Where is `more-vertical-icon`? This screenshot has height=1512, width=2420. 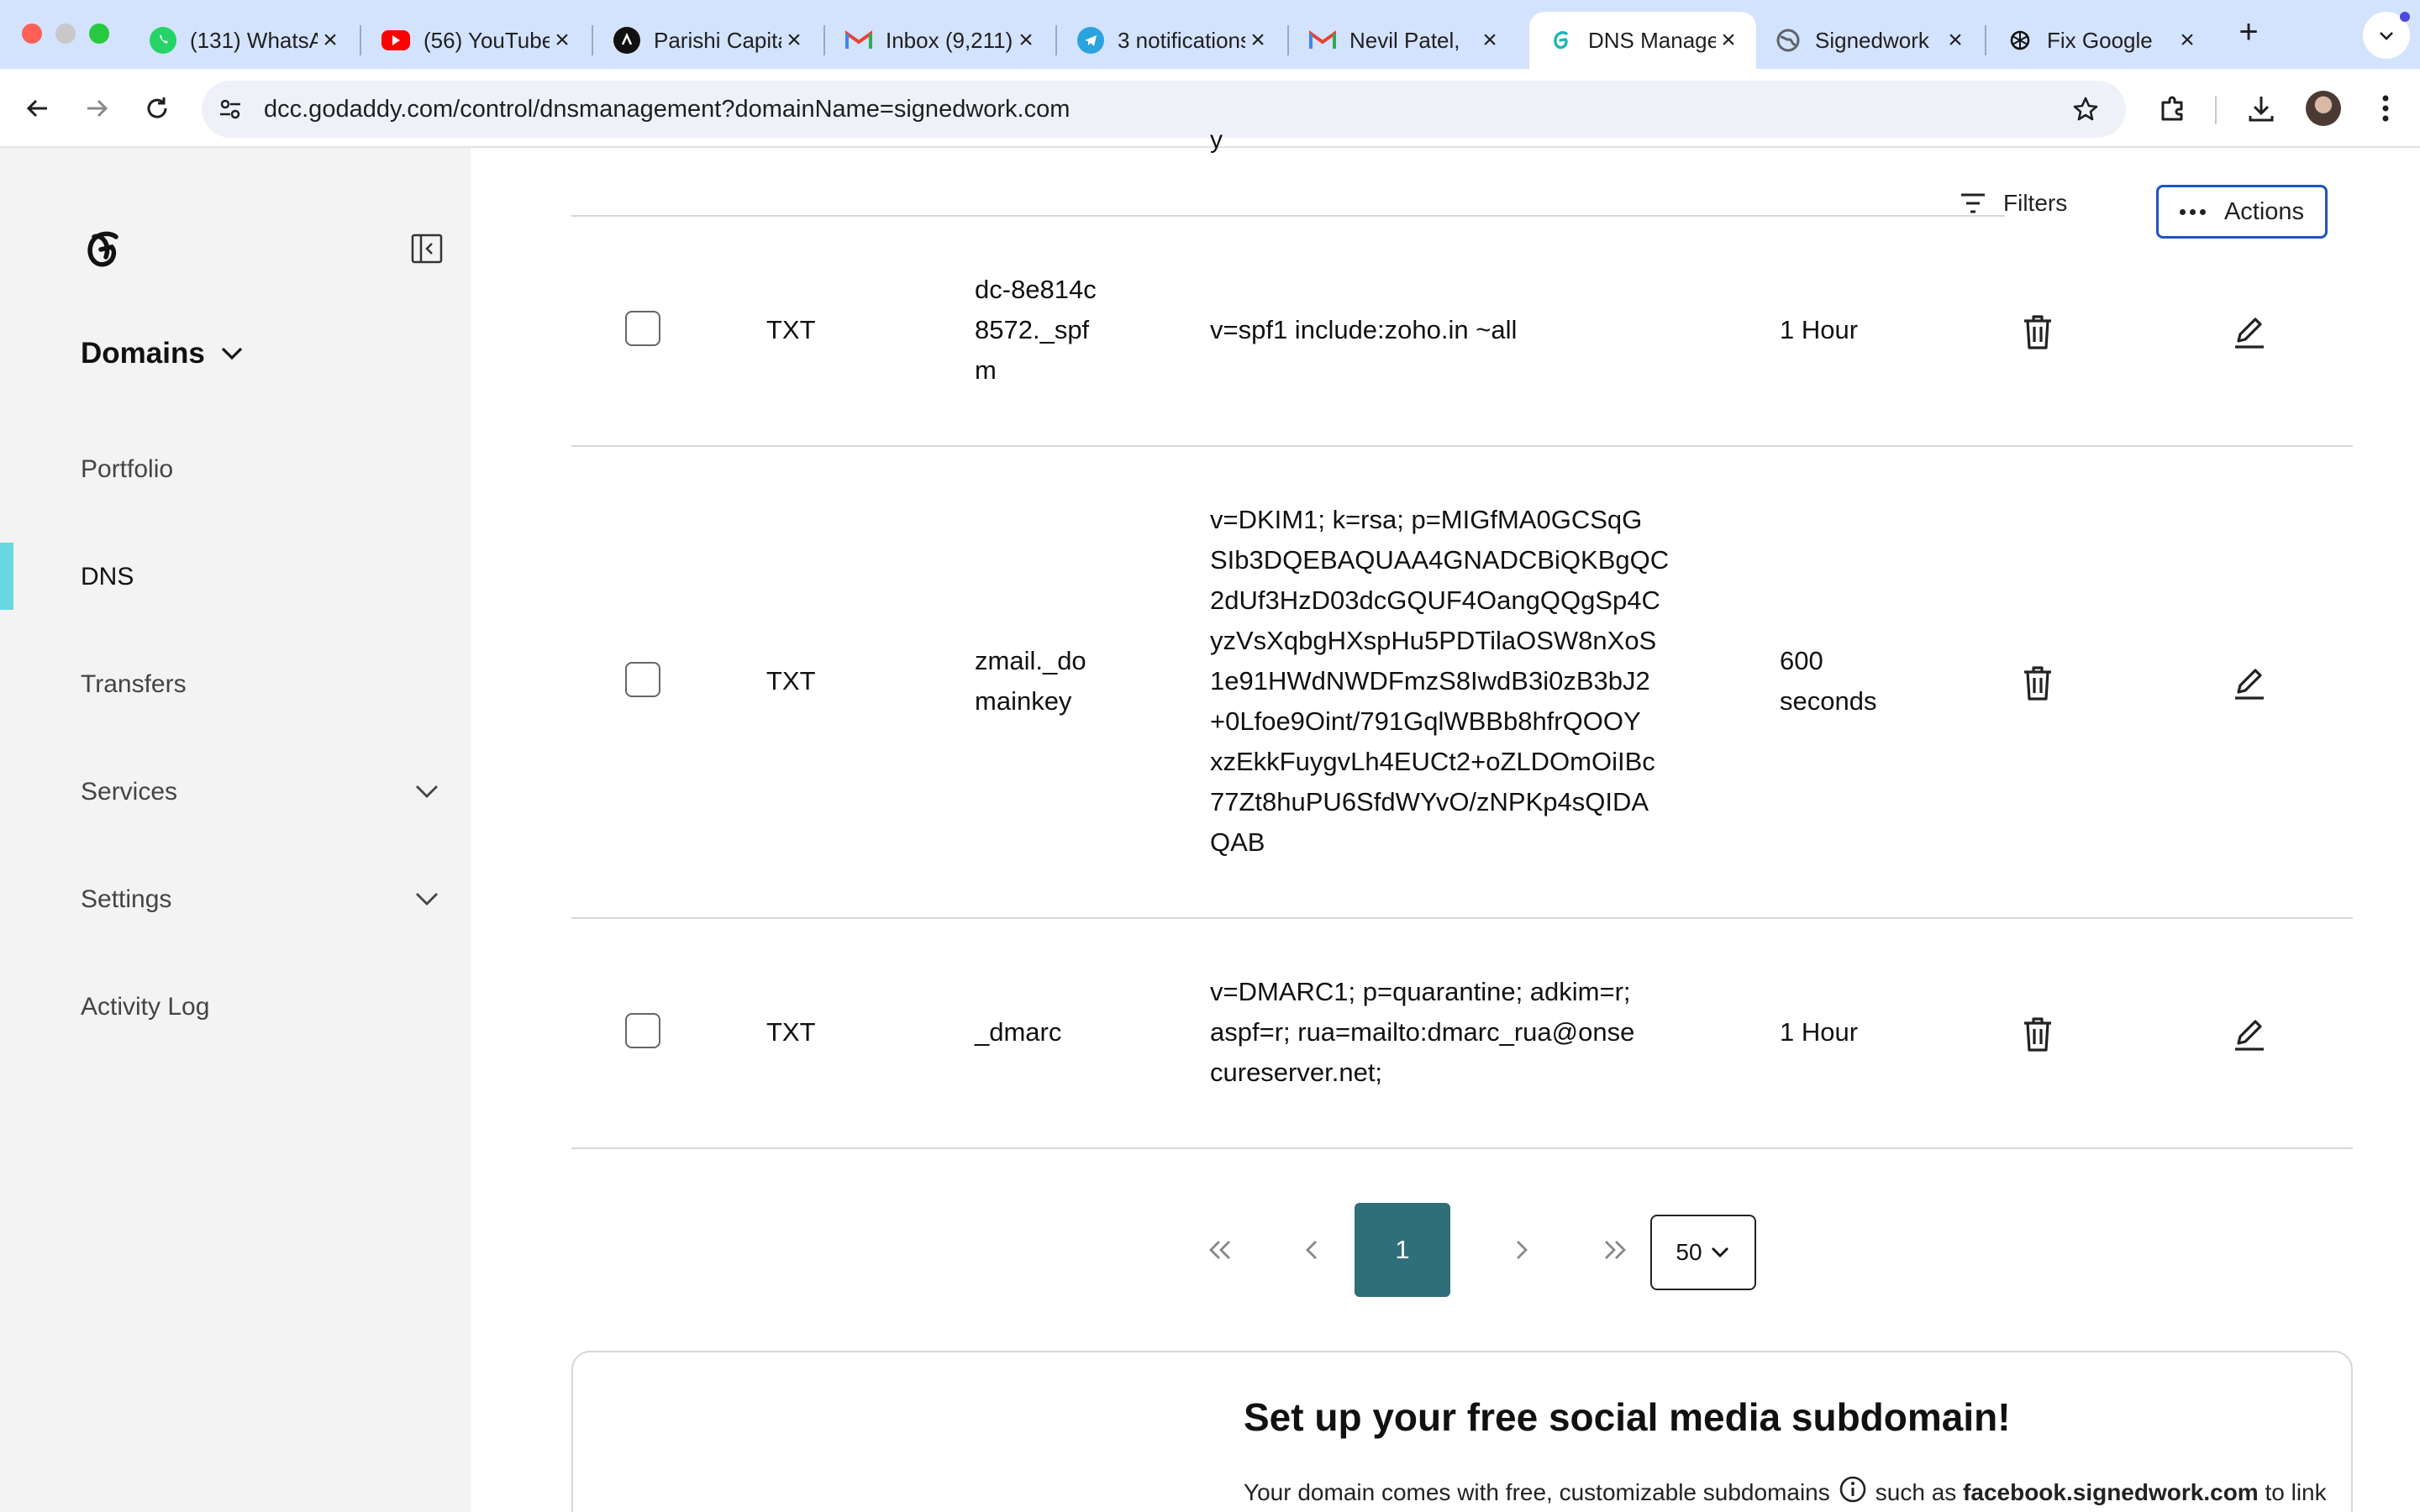 more-vertical-icon is located at coordinates (2386, 108).